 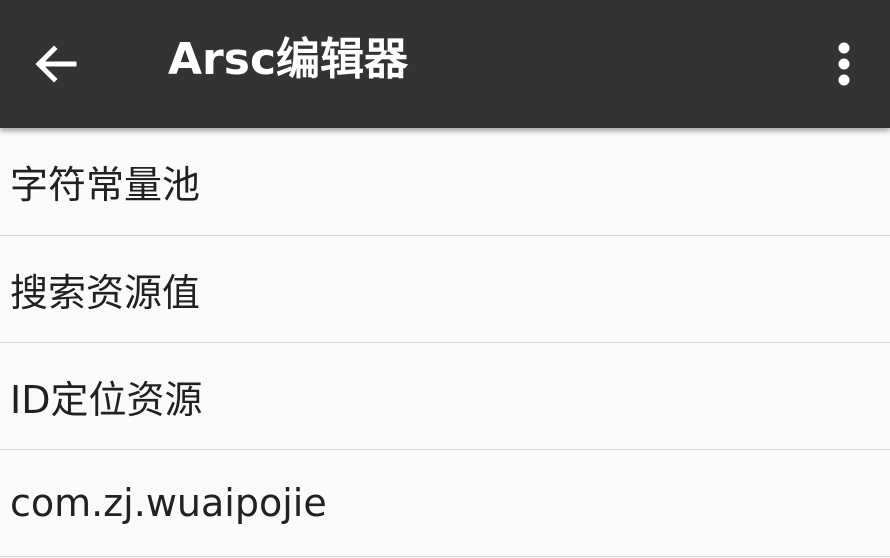 I want to click on overflow-menu-button, so click(x=844, y=64).